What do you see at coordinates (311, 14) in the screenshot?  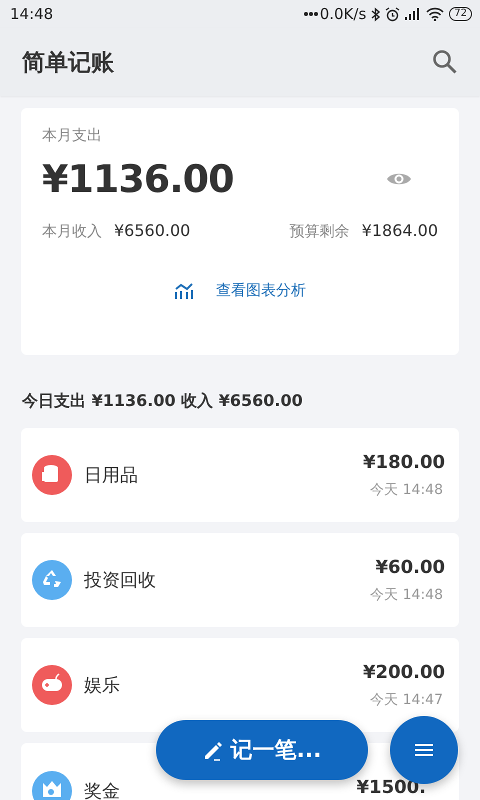 I see `notification-dots-icon` at bounding box center [311, 14].